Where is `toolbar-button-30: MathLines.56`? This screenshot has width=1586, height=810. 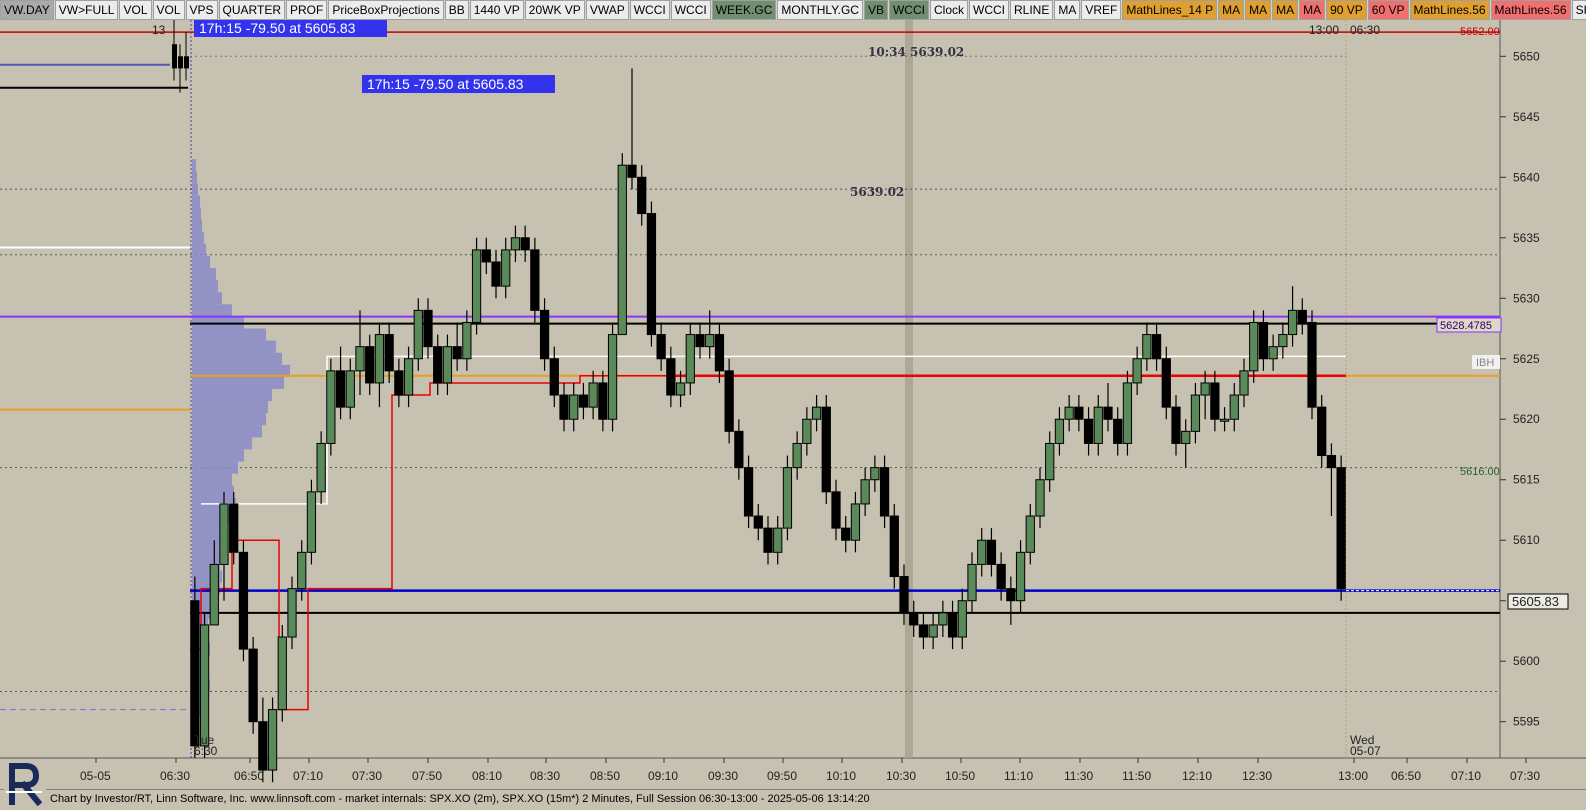 toolbar-button-30: MathLines.56 is located at coordinates (1449, 10).